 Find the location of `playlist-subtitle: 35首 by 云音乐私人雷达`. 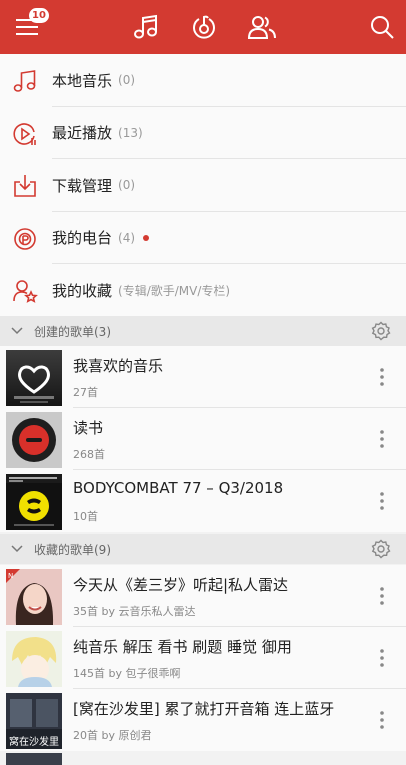

playlist-subtitle: 35首 by 云音乐私人雷达 is located at coordinates (134, 611).